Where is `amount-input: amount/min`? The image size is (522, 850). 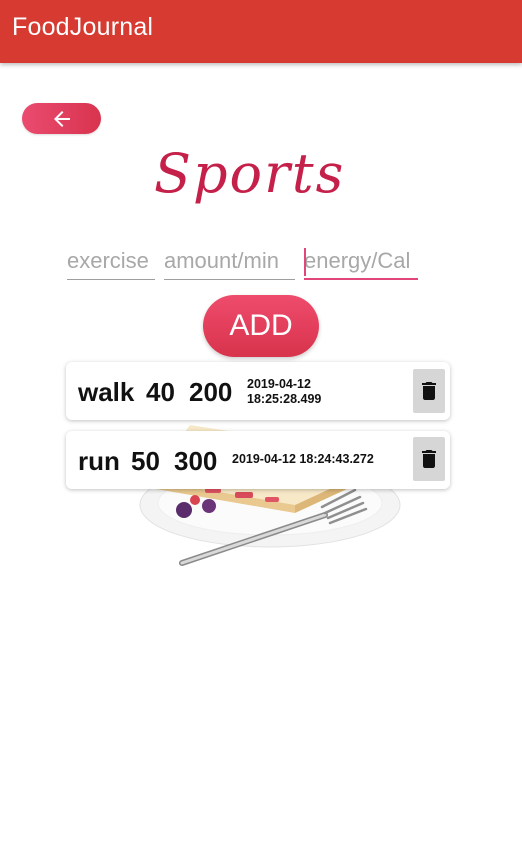
amount-input: amount/min is located at coordinates (229, 263).